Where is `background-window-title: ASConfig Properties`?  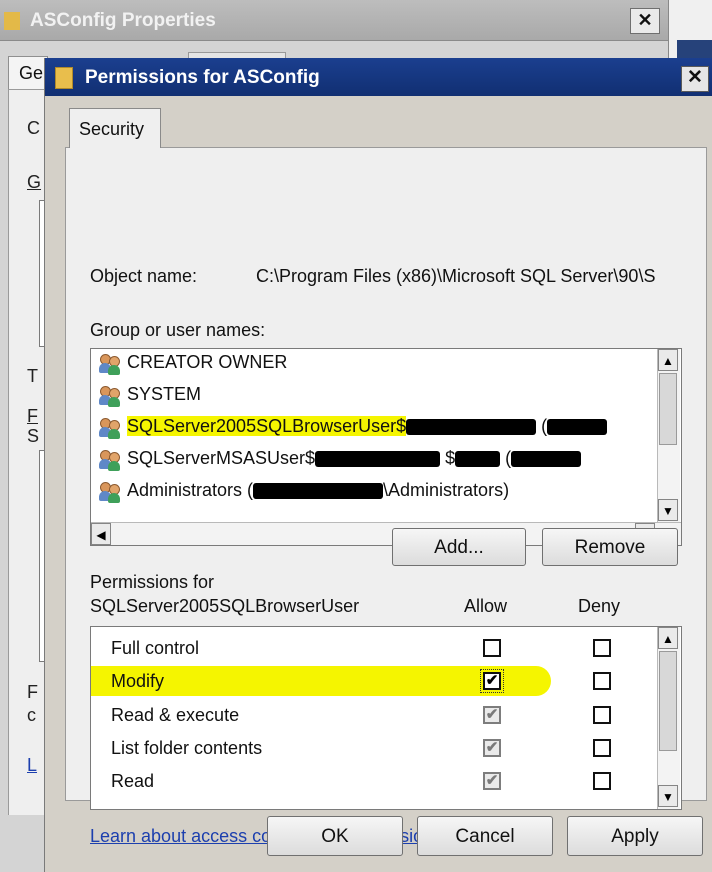
background-window-title: ASConfig Properties is located at coordinates (123, 20).